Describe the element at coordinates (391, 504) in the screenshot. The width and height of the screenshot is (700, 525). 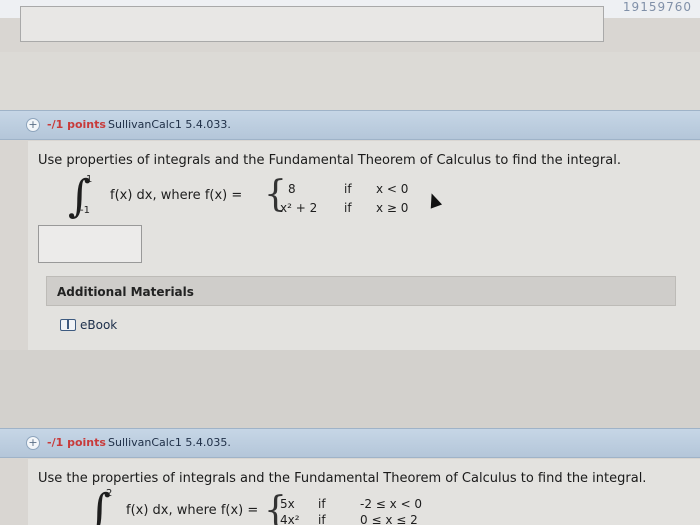
I see `piece1-cond: -2 ≤ x < 0` at that location.